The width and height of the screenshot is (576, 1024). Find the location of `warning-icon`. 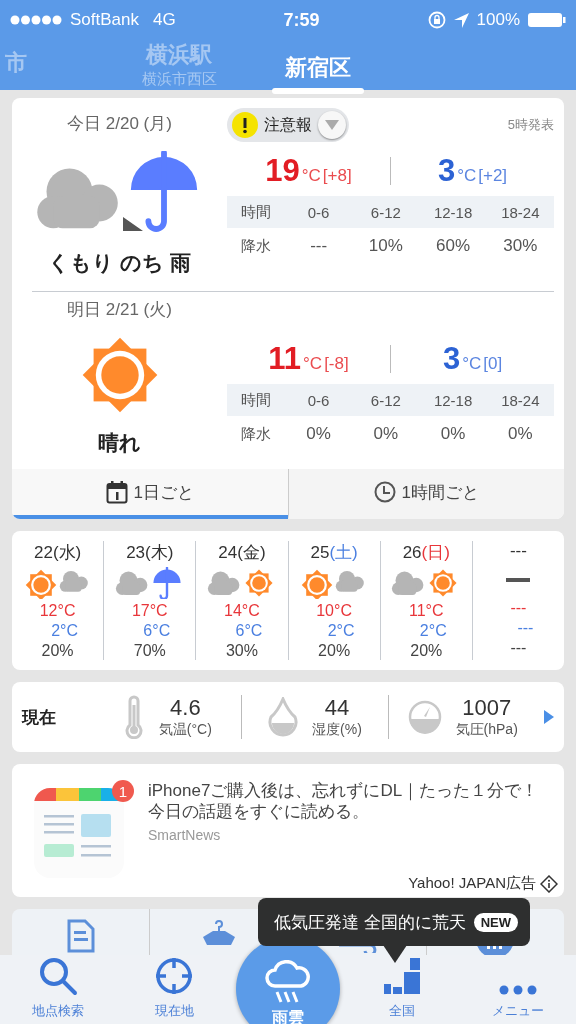

warning-icon is located at coordinates (245, 125).